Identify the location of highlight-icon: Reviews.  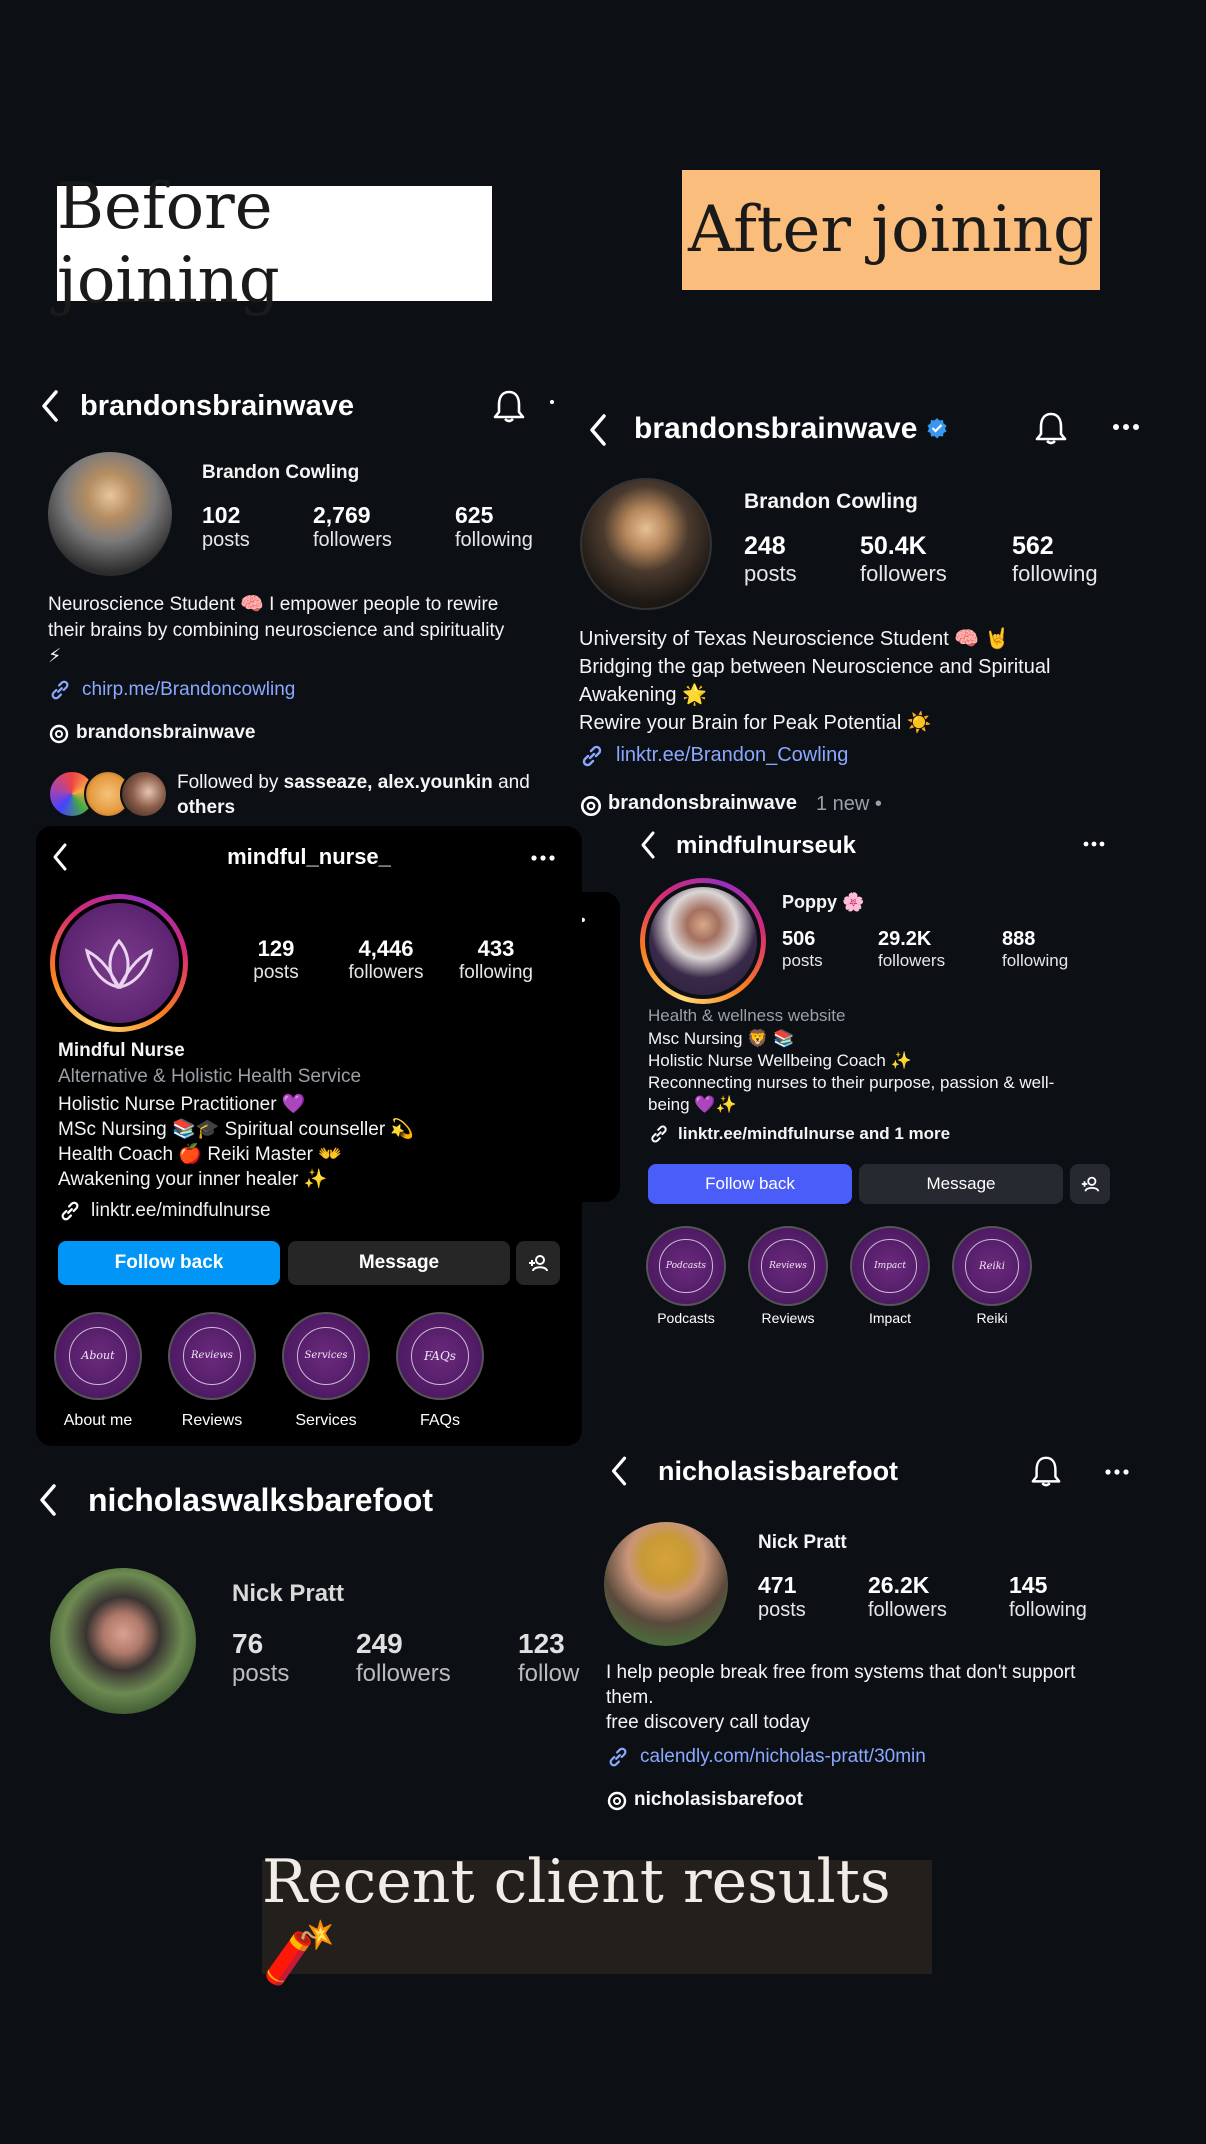
(788, 1266).